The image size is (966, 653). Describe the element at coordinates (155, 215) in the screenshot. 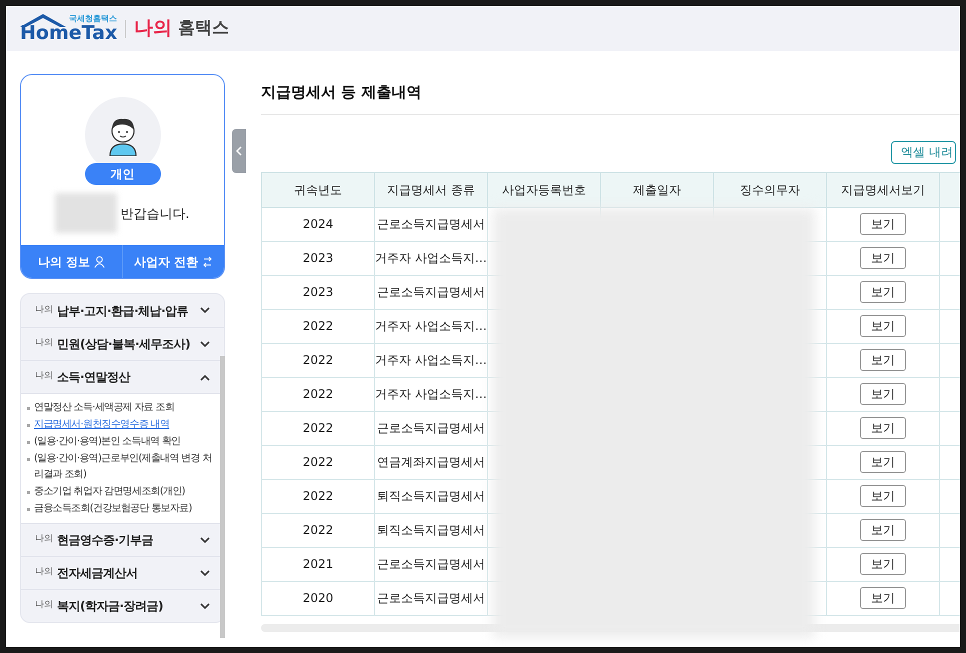

I see `greeting-text: 반갑습니다.` at that location.